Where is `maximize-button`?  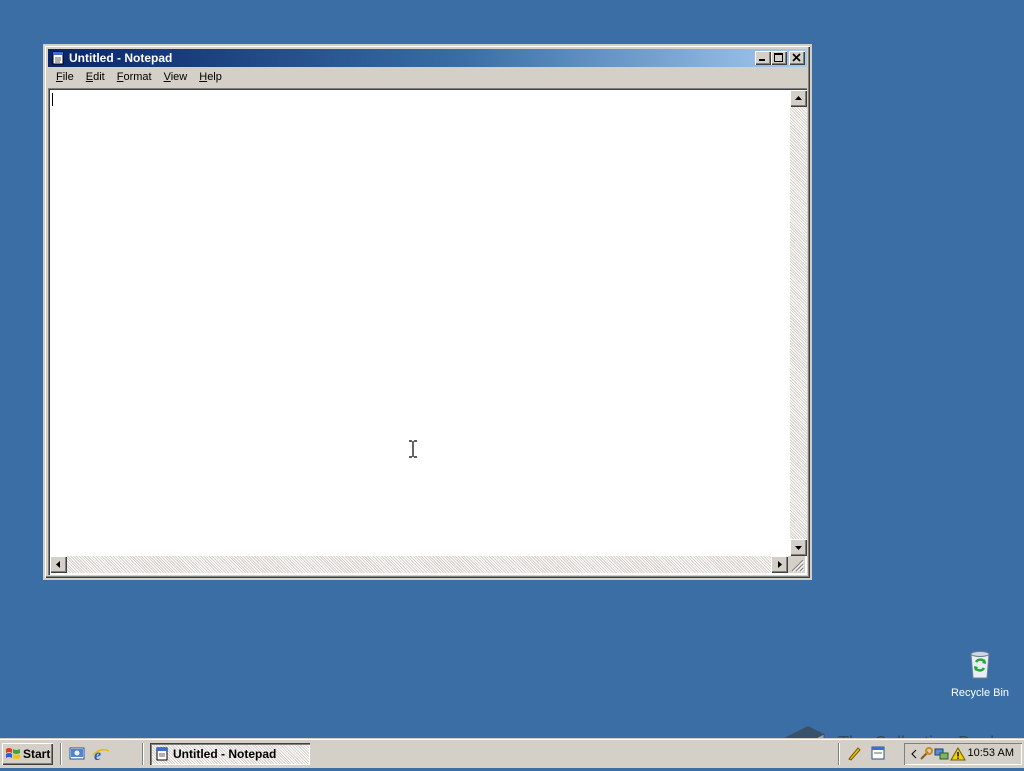 maximize-button is located at coordinates (779, 58).